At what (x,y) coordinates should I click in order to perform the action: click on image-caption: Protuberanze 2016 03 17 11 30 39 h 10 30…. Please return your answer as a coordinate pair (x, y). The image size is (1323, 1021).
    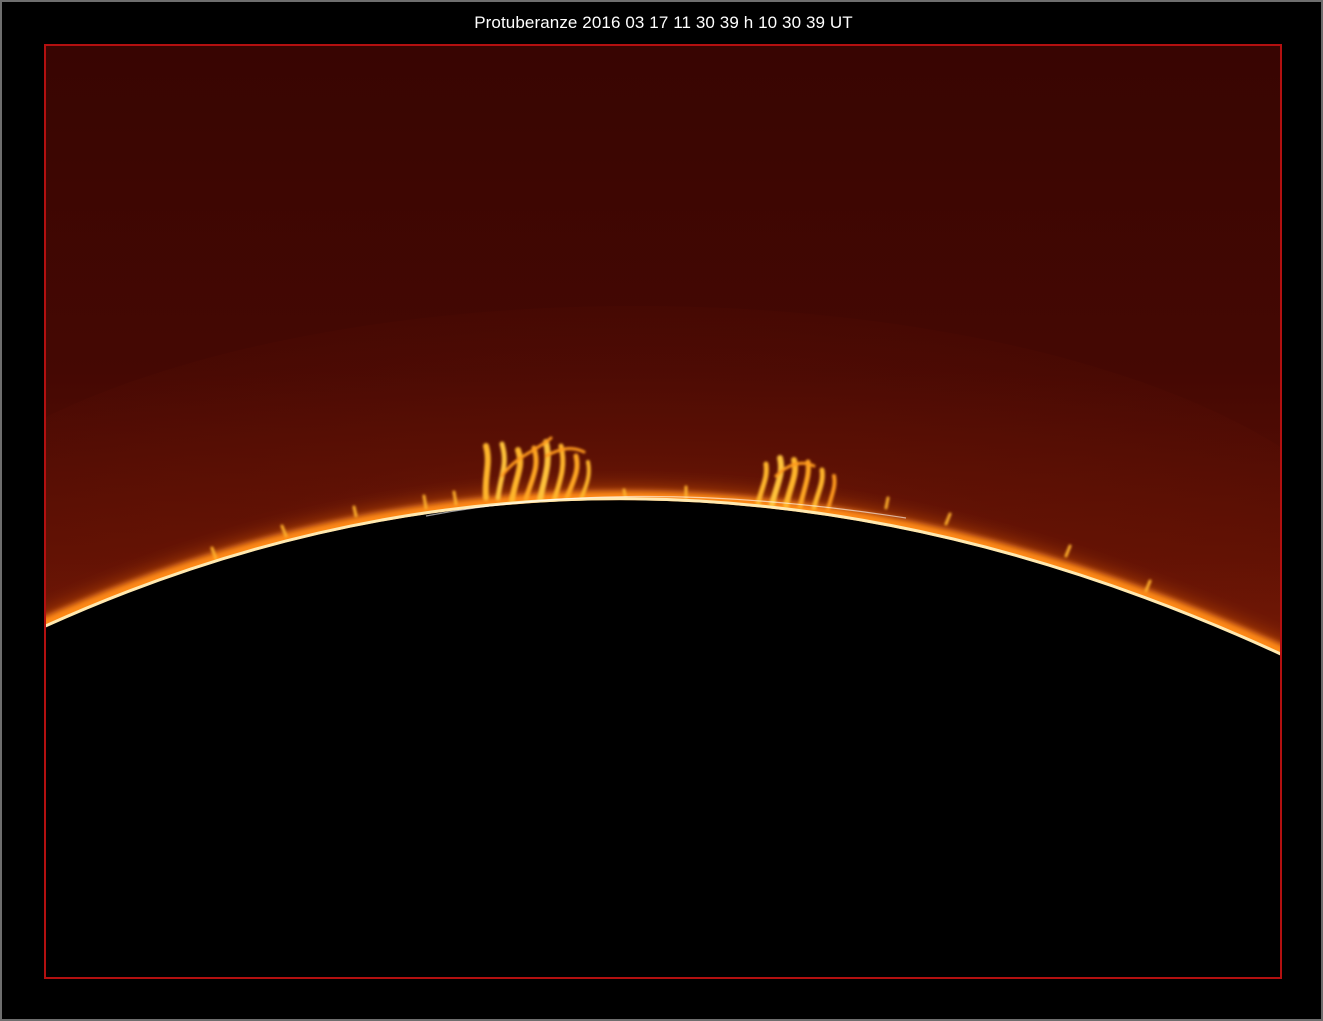
    Looking at the image, I should click on (663, 22).